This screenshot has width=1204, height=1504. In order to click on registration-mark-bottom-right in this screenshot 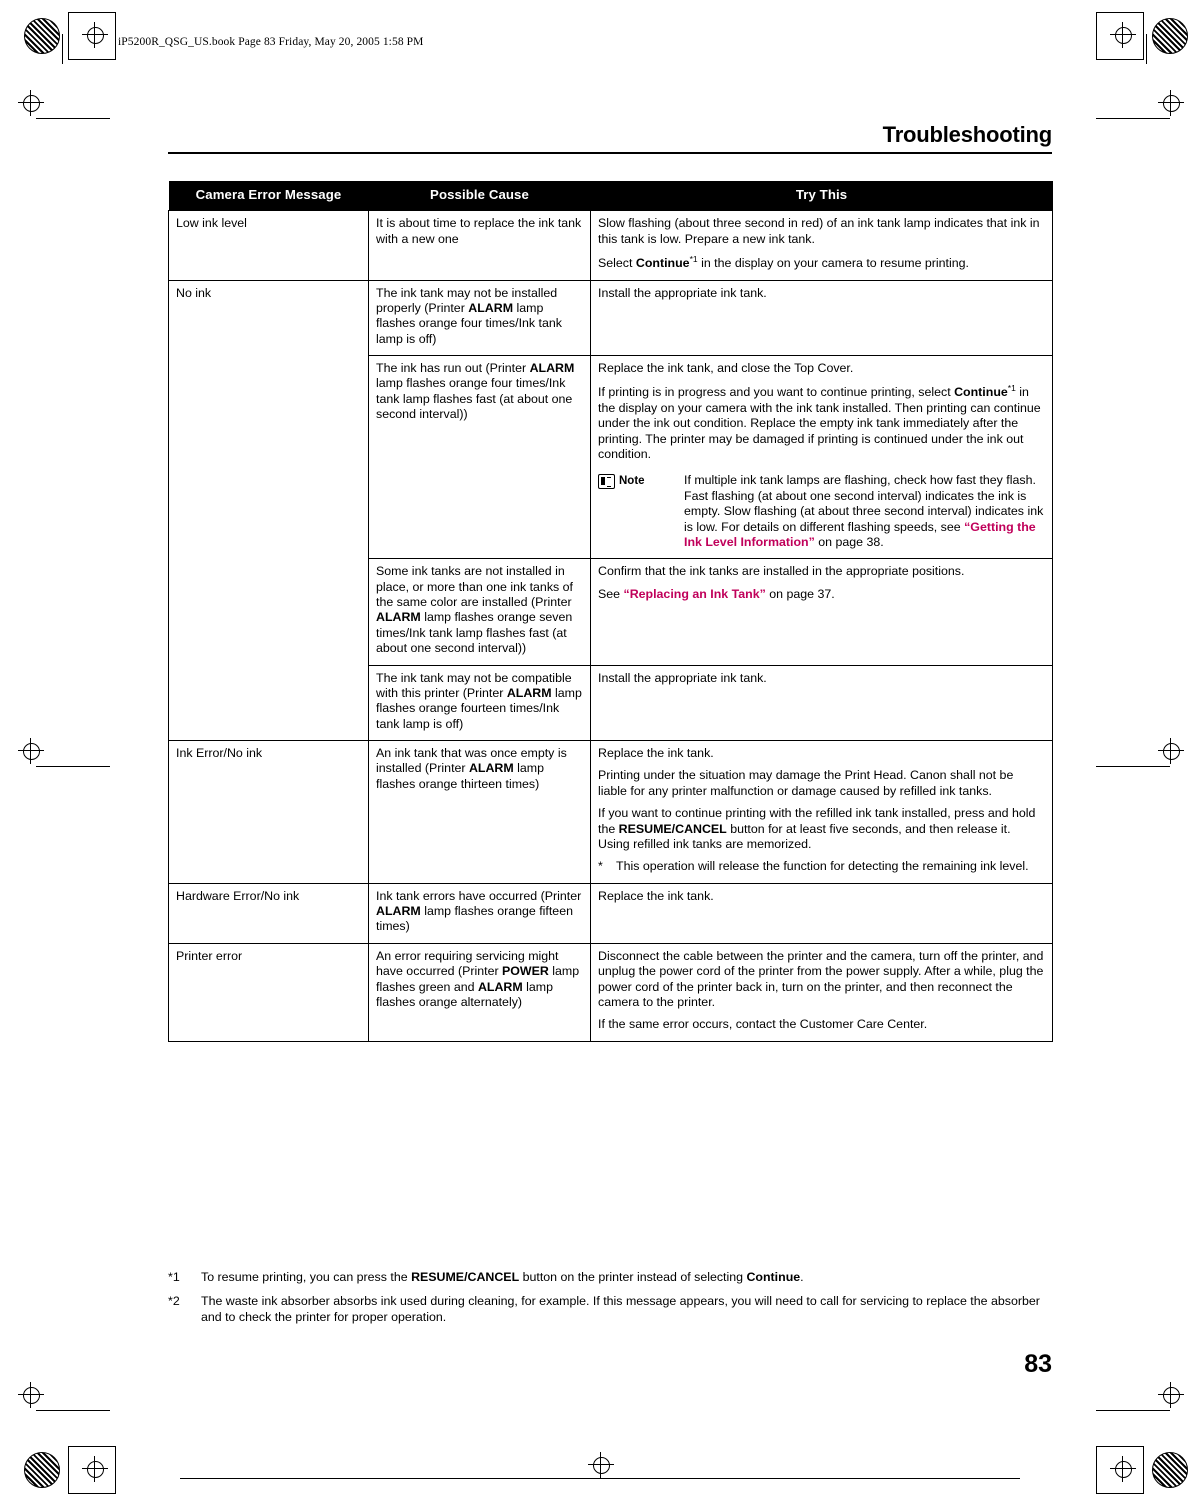, I will do `click(1170, 1470)`.